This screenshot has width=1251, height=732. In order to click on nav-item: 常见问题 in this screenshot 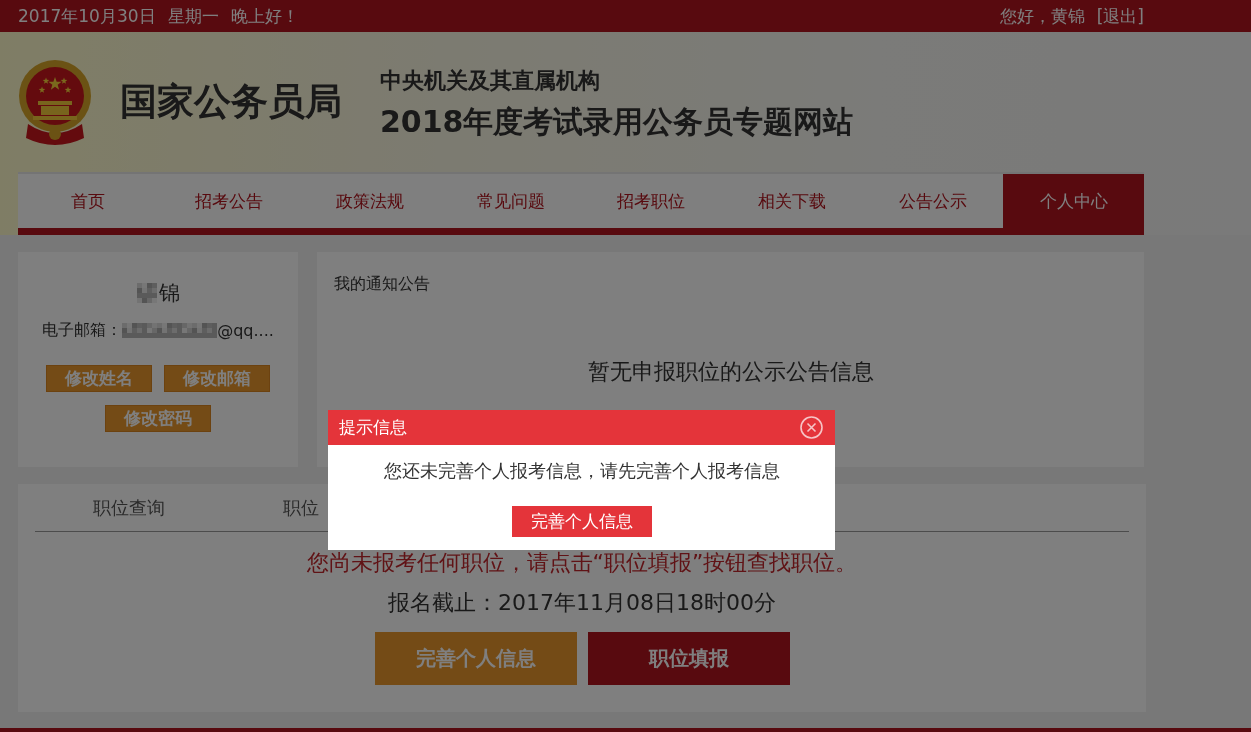, I will do `click(510, 201)`.